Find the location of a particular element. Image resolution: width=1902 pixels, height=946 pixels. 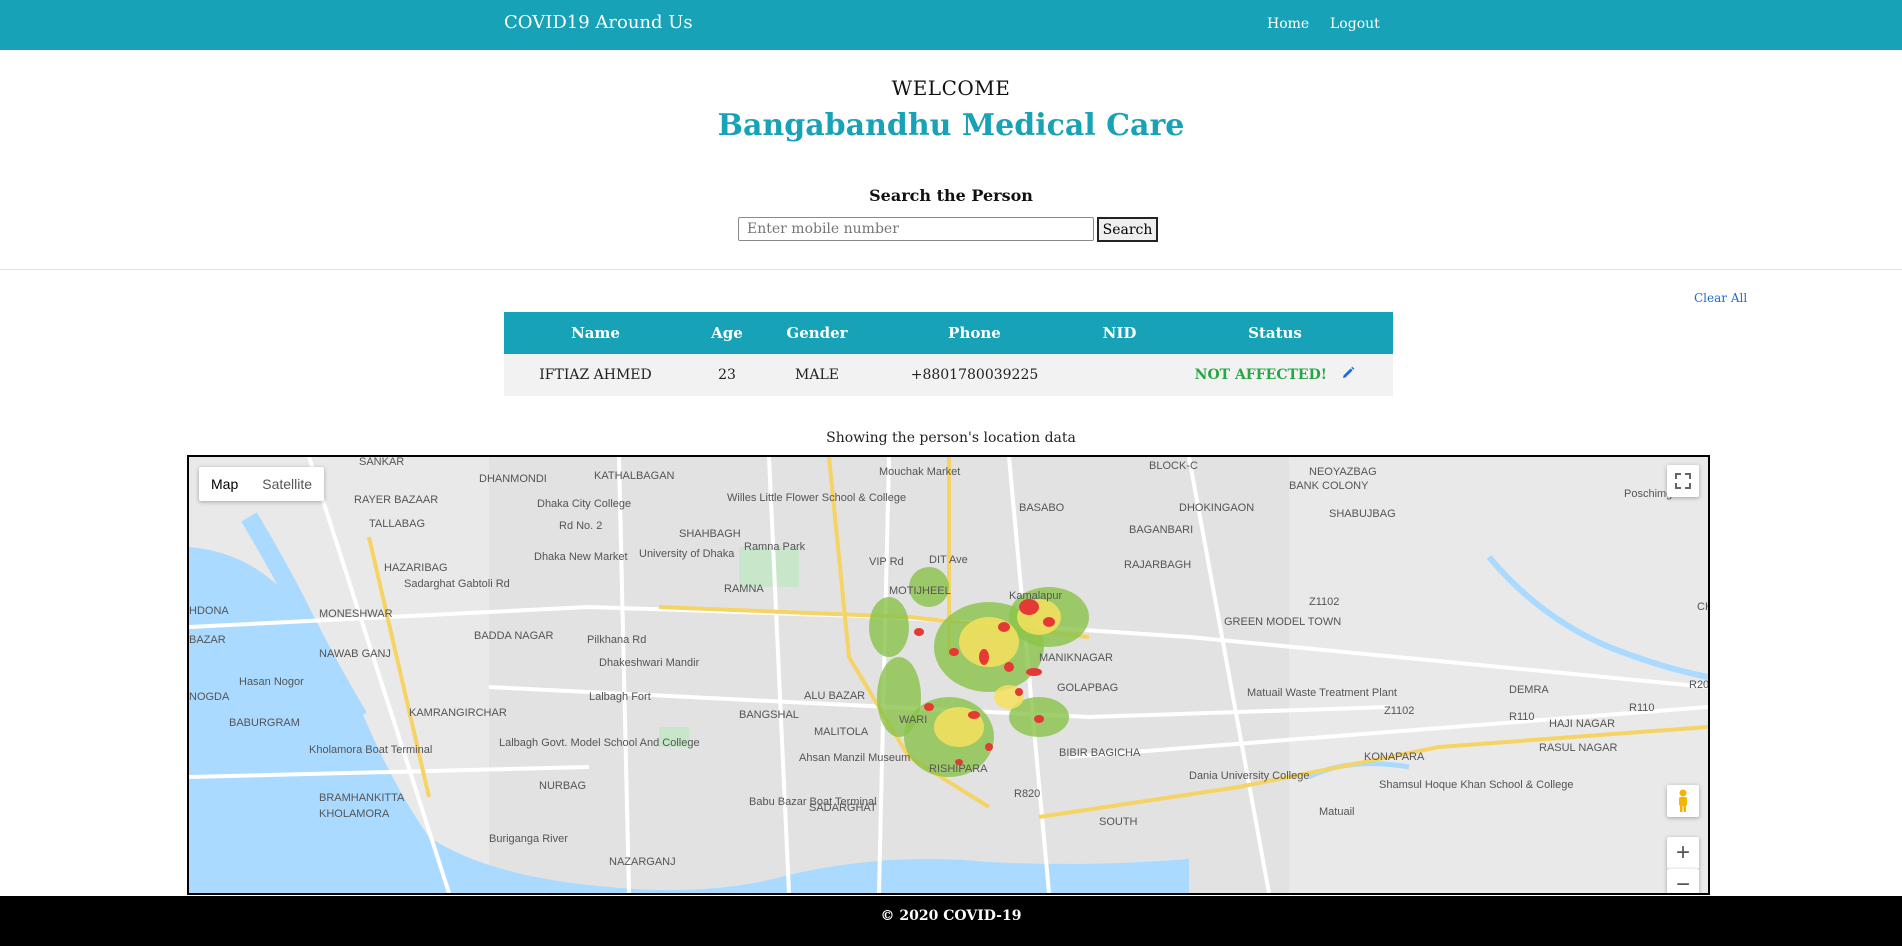

map-label: Kholamora Boat Terminal is located at coordinates (370, 750).